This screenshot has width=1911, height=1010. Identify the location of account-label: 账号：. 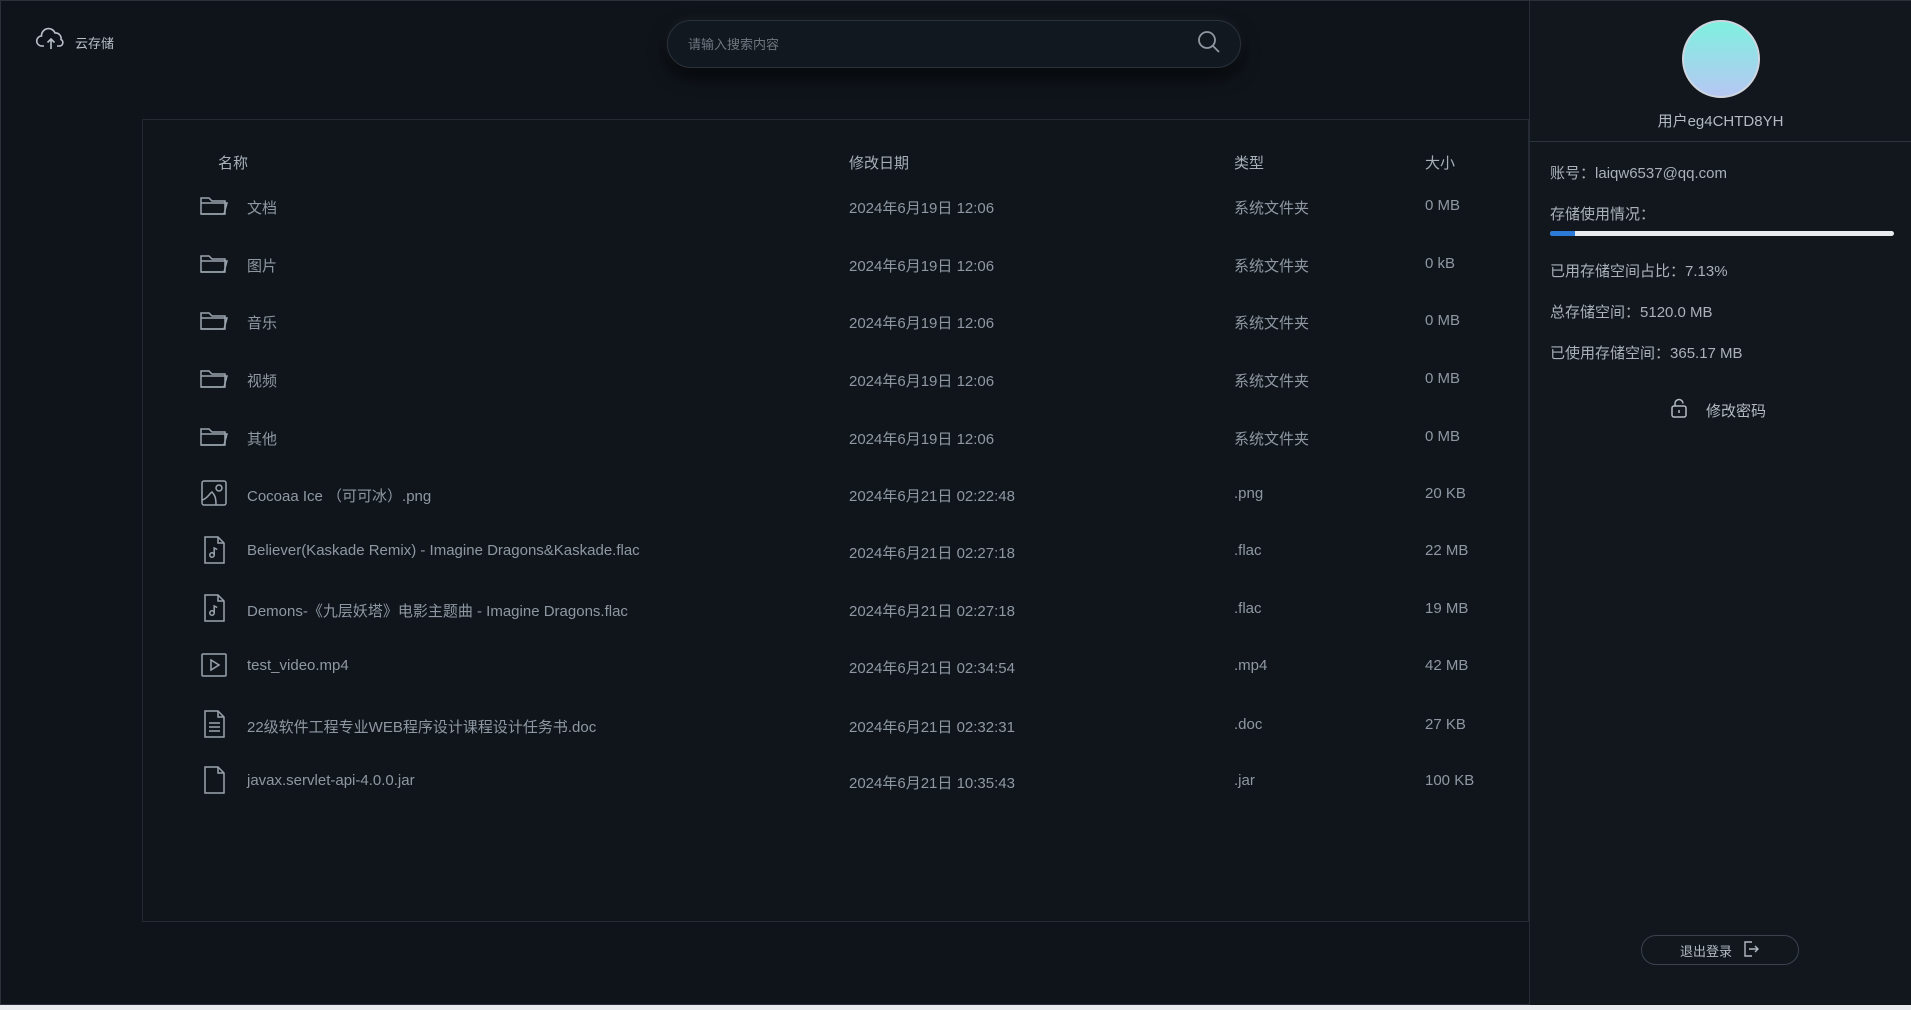
(1573, 173).